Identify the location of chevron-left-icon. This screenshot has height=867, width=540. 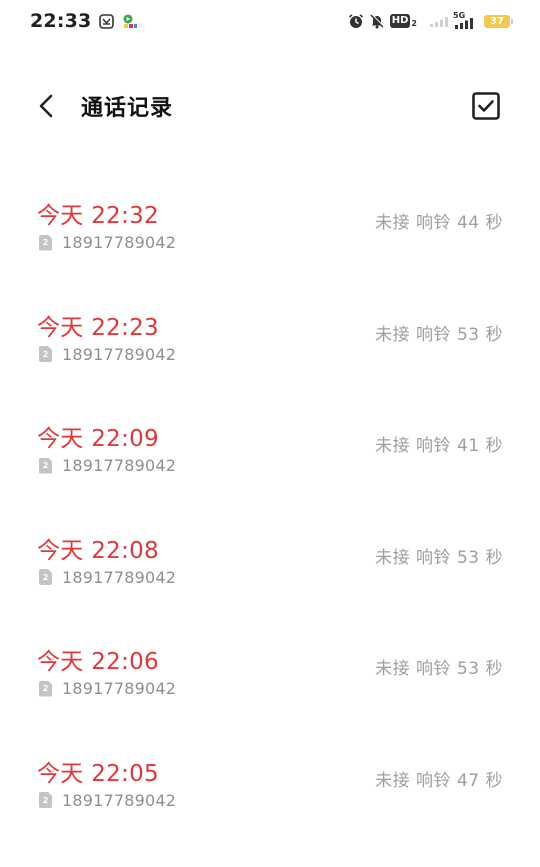
(46, 106).